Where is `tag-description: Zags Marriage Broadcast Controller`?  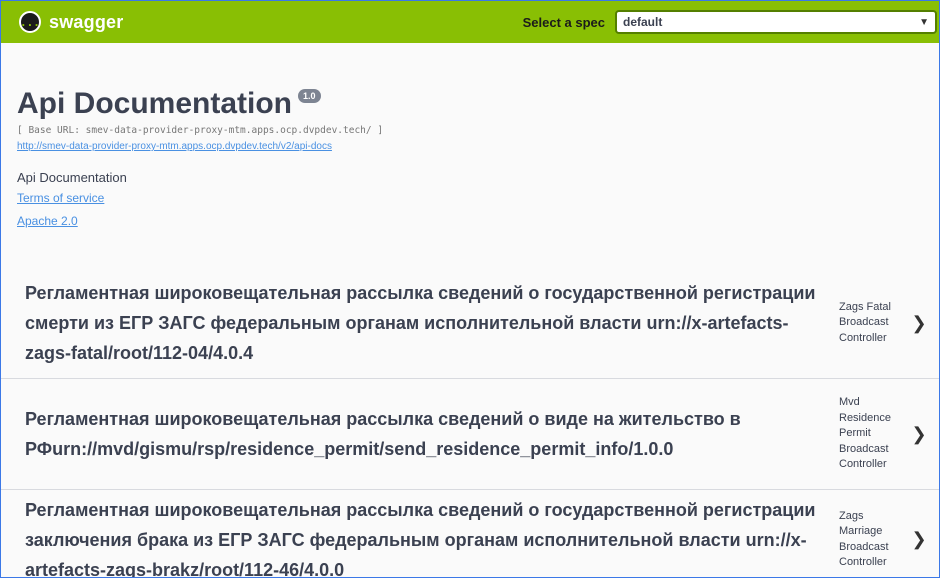 tag-description: Zags Marriage Broadcast Controller is located at coordinates (864, 539).